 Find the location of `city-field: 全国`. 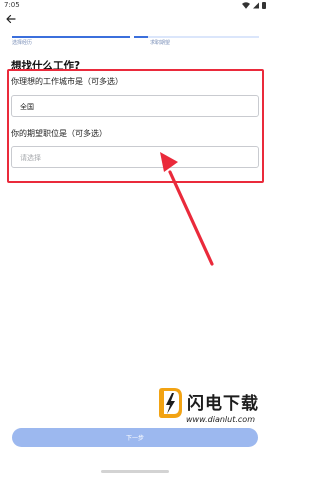

city-field: 全国 is located at coordinates (135, 106).